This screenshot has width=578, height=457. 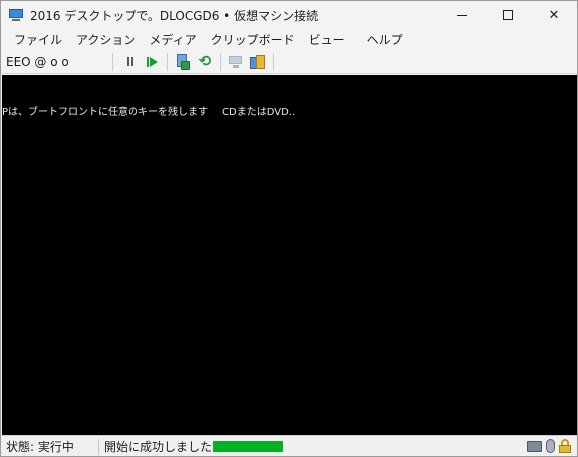 I want to click on minimize-icon, so click(x=462, y=15).